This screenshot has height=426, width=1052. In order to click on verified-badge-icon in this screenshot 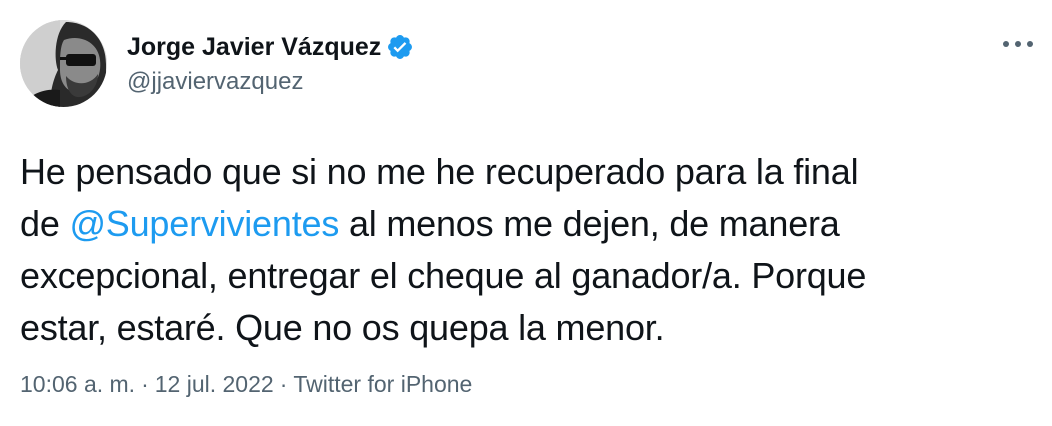, I will do `click(400, 47)`.